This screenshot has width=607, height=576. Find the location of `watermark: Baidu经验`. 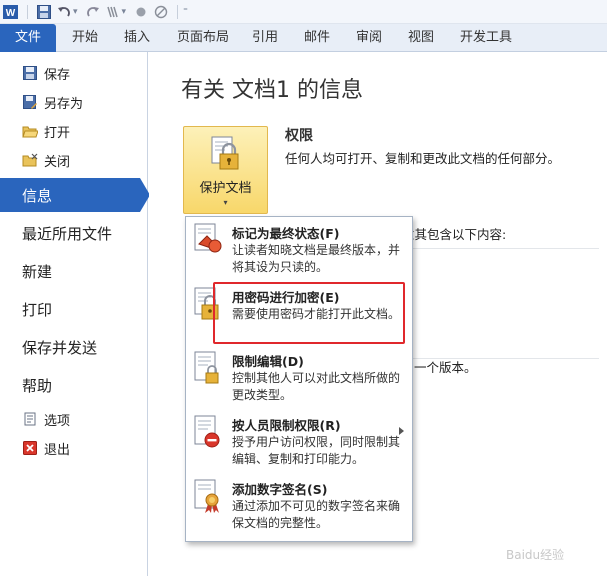

watermark: Baidu经验 is located at coordinates (535, 555).